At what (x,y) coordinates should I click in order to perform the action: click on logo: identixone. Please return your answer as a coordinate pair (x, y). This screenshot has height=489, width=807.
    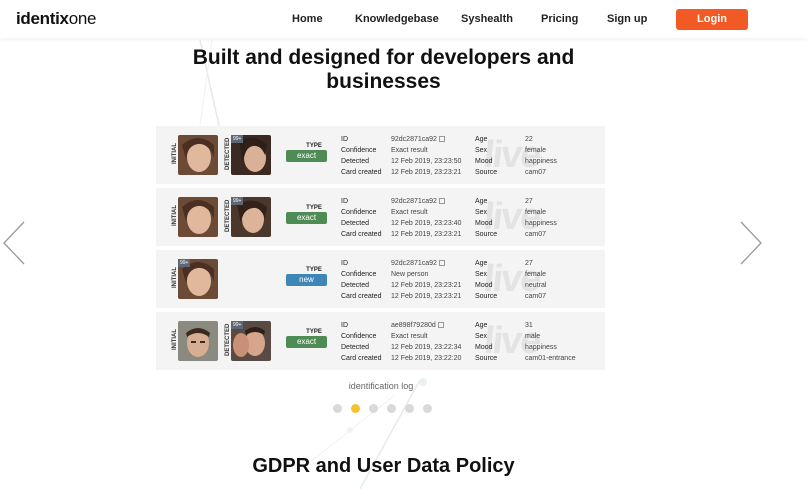
    Looking at the image, I should click on (56, 19).